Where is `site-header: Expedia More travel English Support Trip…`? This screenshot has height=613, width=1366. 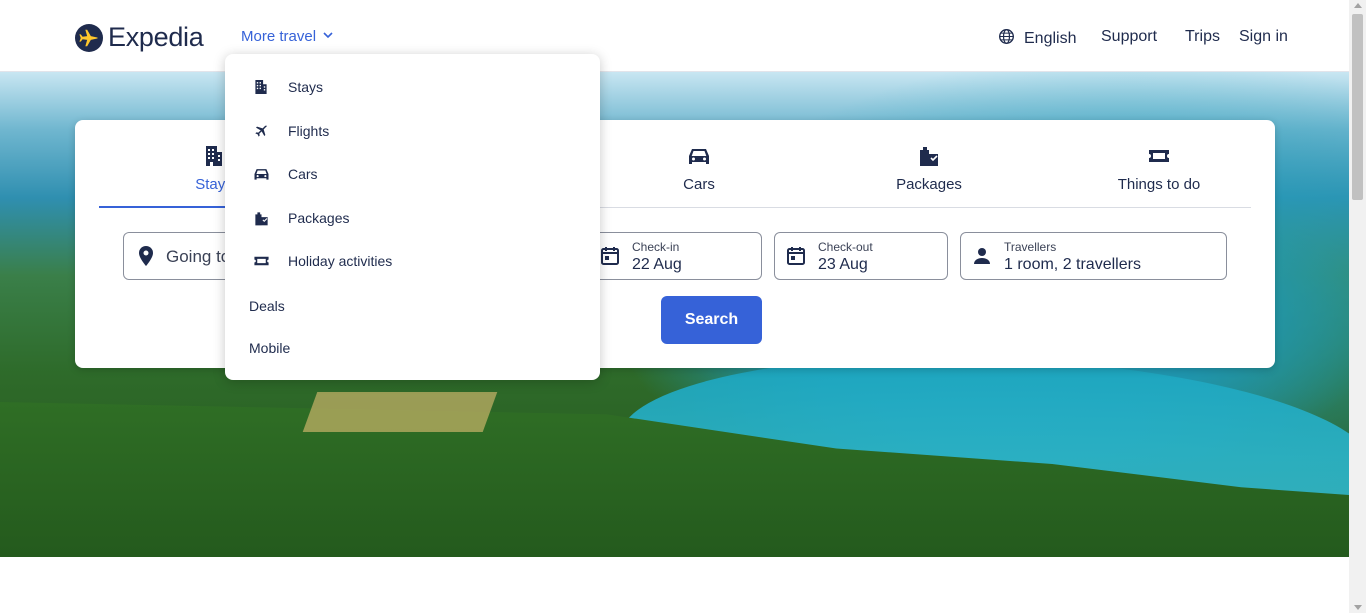 site-header: Expedia More travel English Support Trip… is located at coordinates (674, 36).